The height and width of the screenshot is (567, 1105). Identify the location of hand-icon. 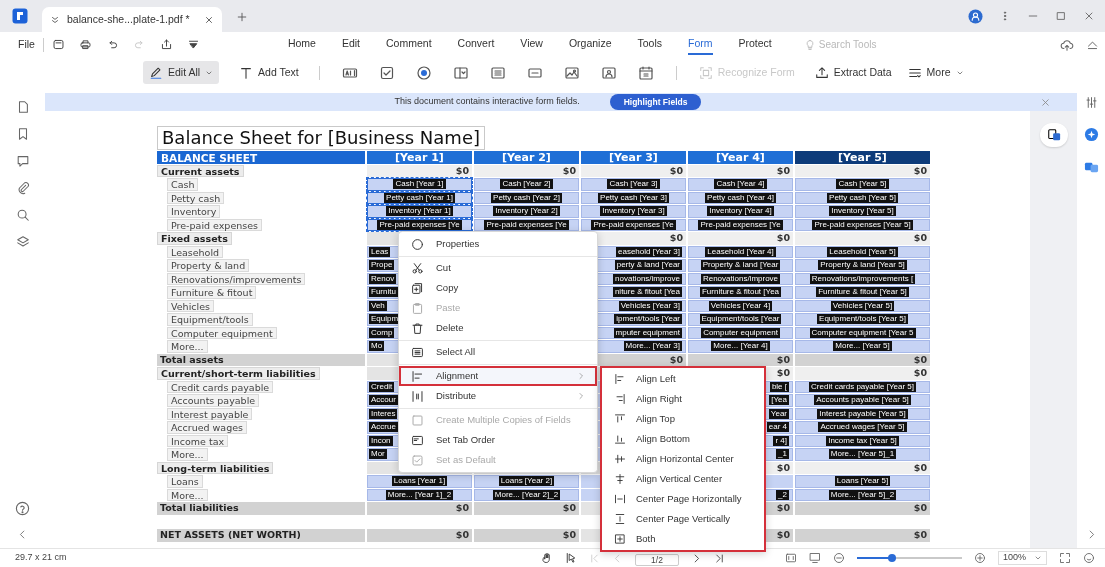
(546, 558).